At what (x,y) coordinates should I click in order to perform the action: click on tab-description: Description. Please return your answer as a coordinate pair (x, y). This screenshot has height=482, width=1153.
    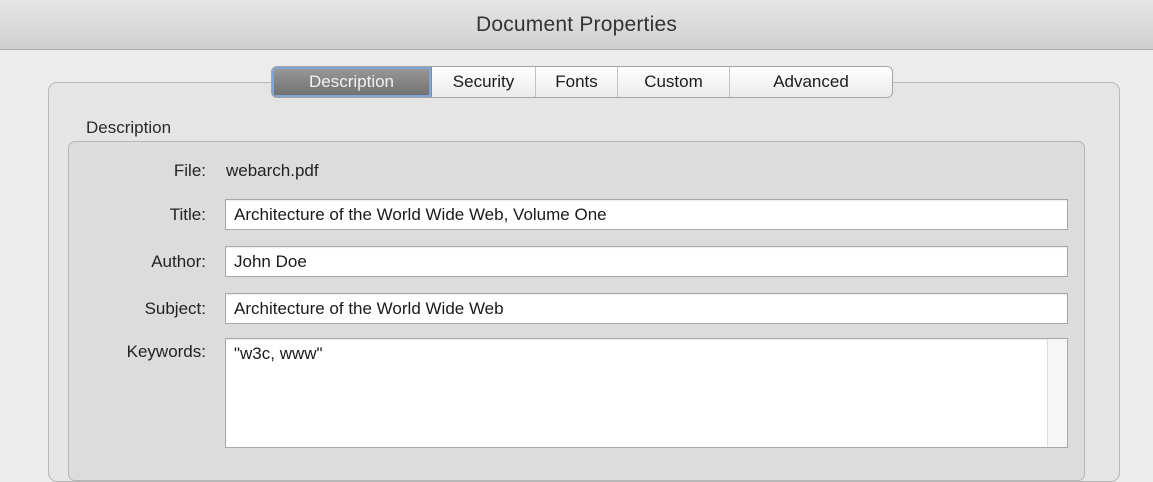
    Looking at the image, I should click on (352, 82).